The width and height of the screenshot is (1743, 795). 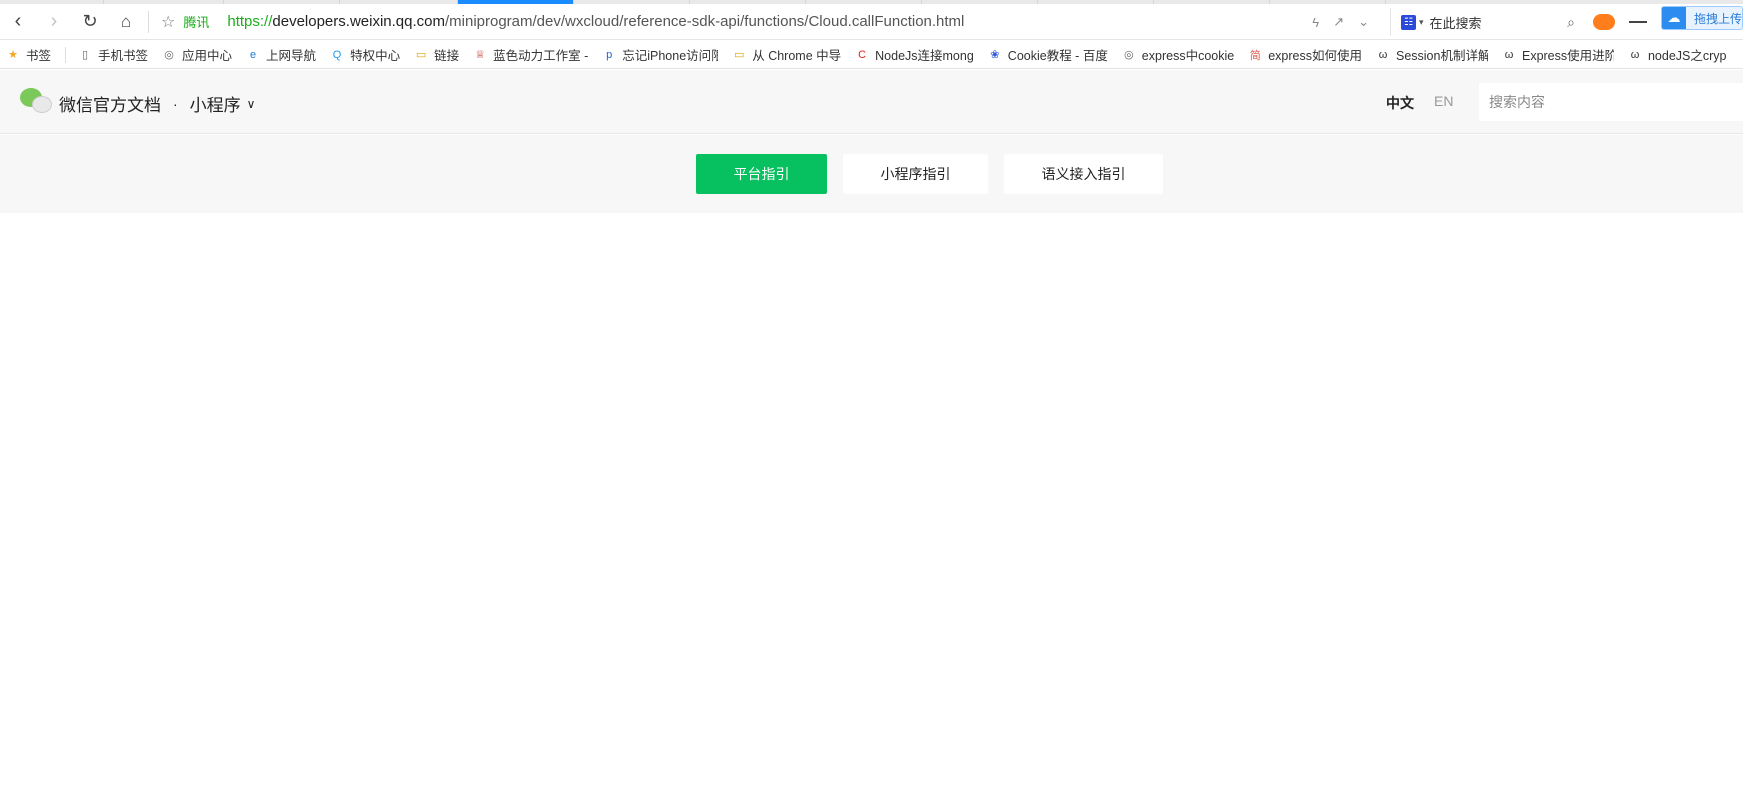 I want to click on caret-down-icon: ▾, so click(x=1421, y=22).